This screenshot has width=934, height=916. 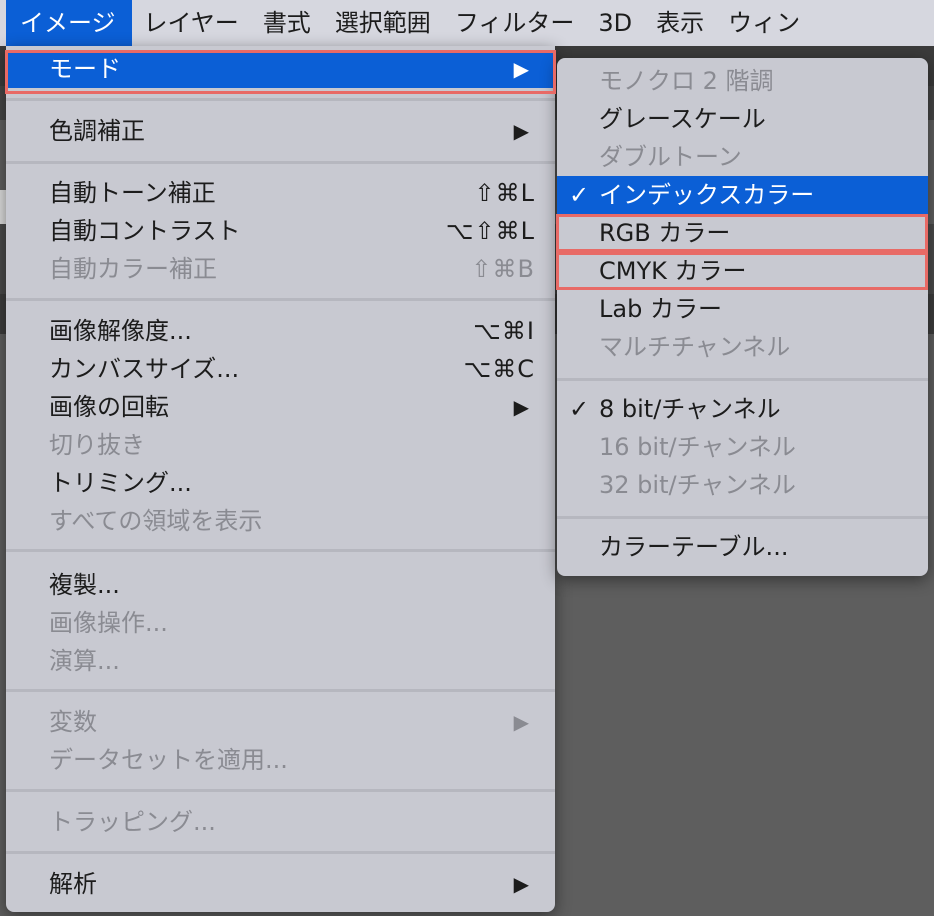 What do you see at coordinates (132, 193) in the screenshot?
I see `menu-item-label: 自動トーン補正` at bounding box center [132, 193].